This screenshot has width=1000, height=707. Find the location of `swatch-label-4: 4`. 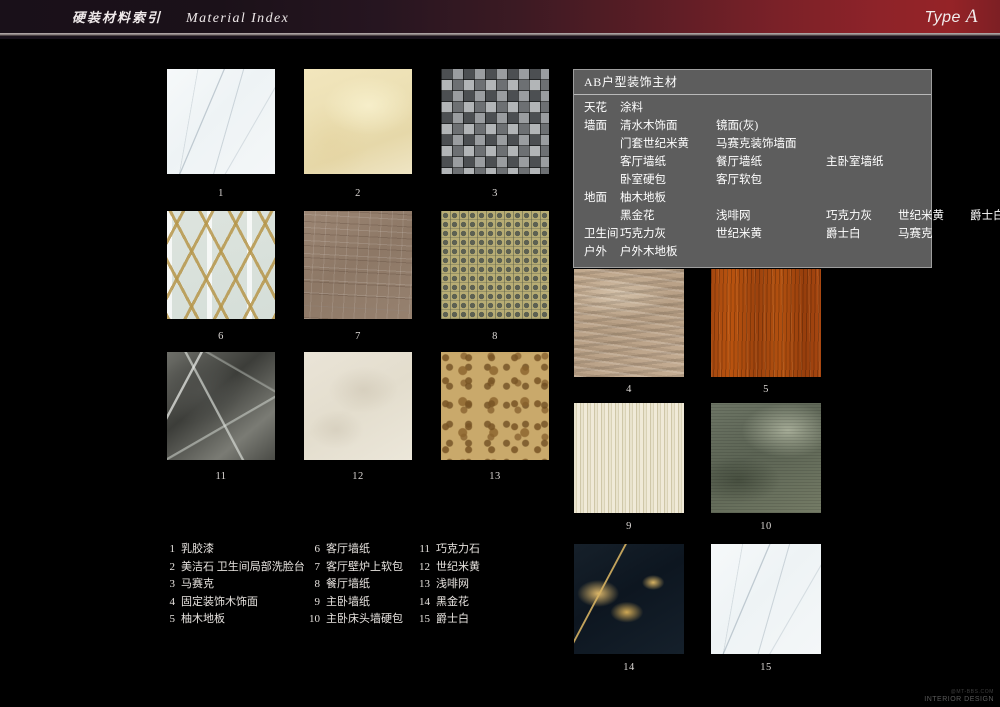

swatch-label-4: 4 is located at coordinates (629, 389).